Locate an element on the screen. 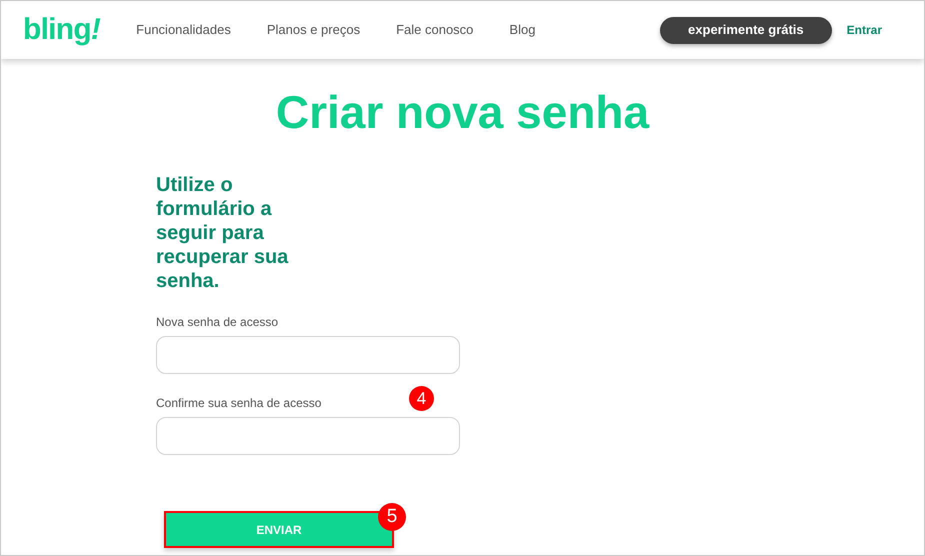 The image size is (925, 556). form-heading: Utilize o formulário a seguir para recuperar sua senha. is located at coordinates (223, 233).